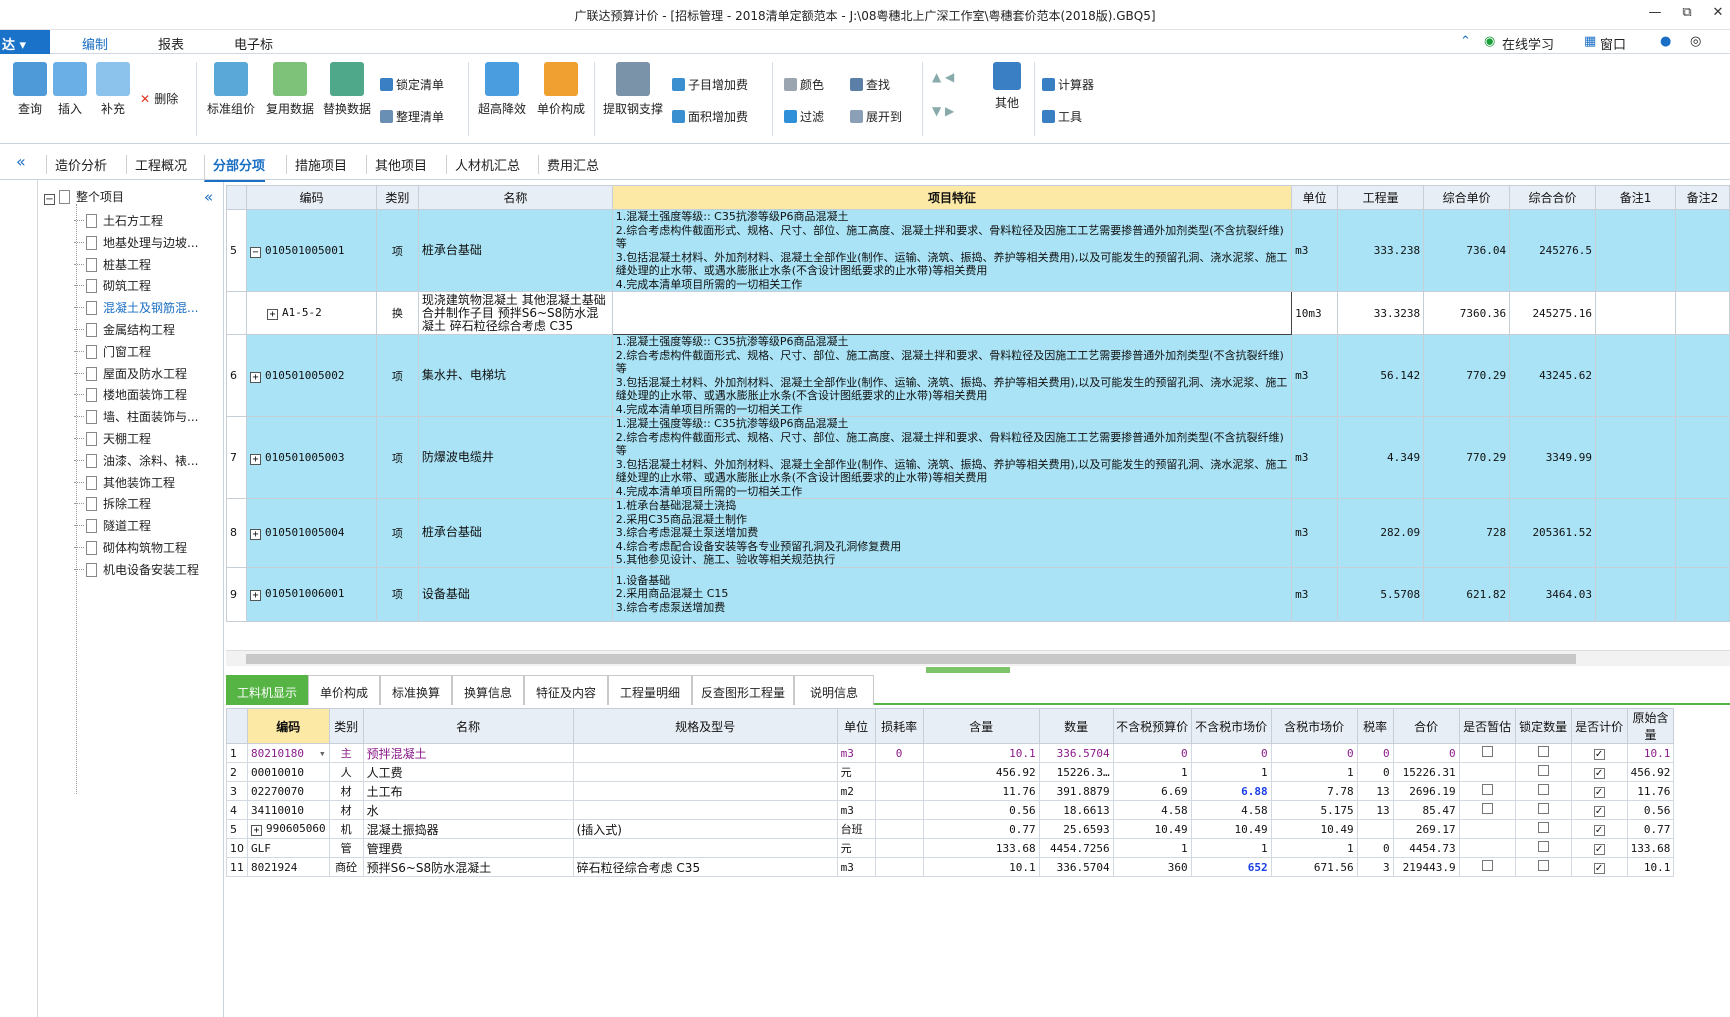 The image size is (1730, 1017). What do you see at coordinates (346, 829) in the screenshot?
I see `type-cell: 机` at bounding box center [346, 829].